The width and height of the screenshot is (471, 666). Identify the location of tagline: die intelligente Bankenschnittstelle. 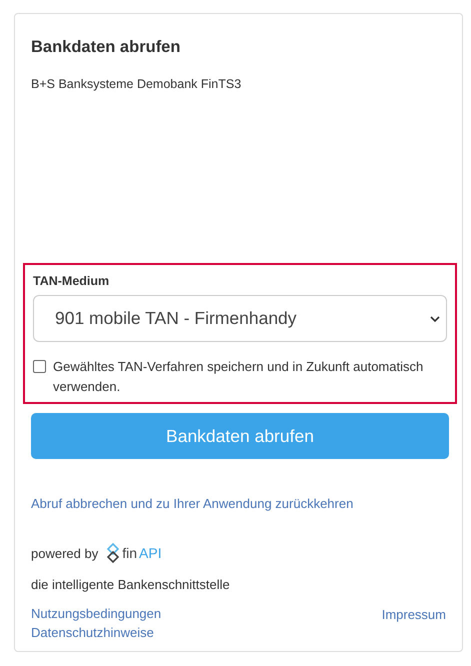
(131, 584).